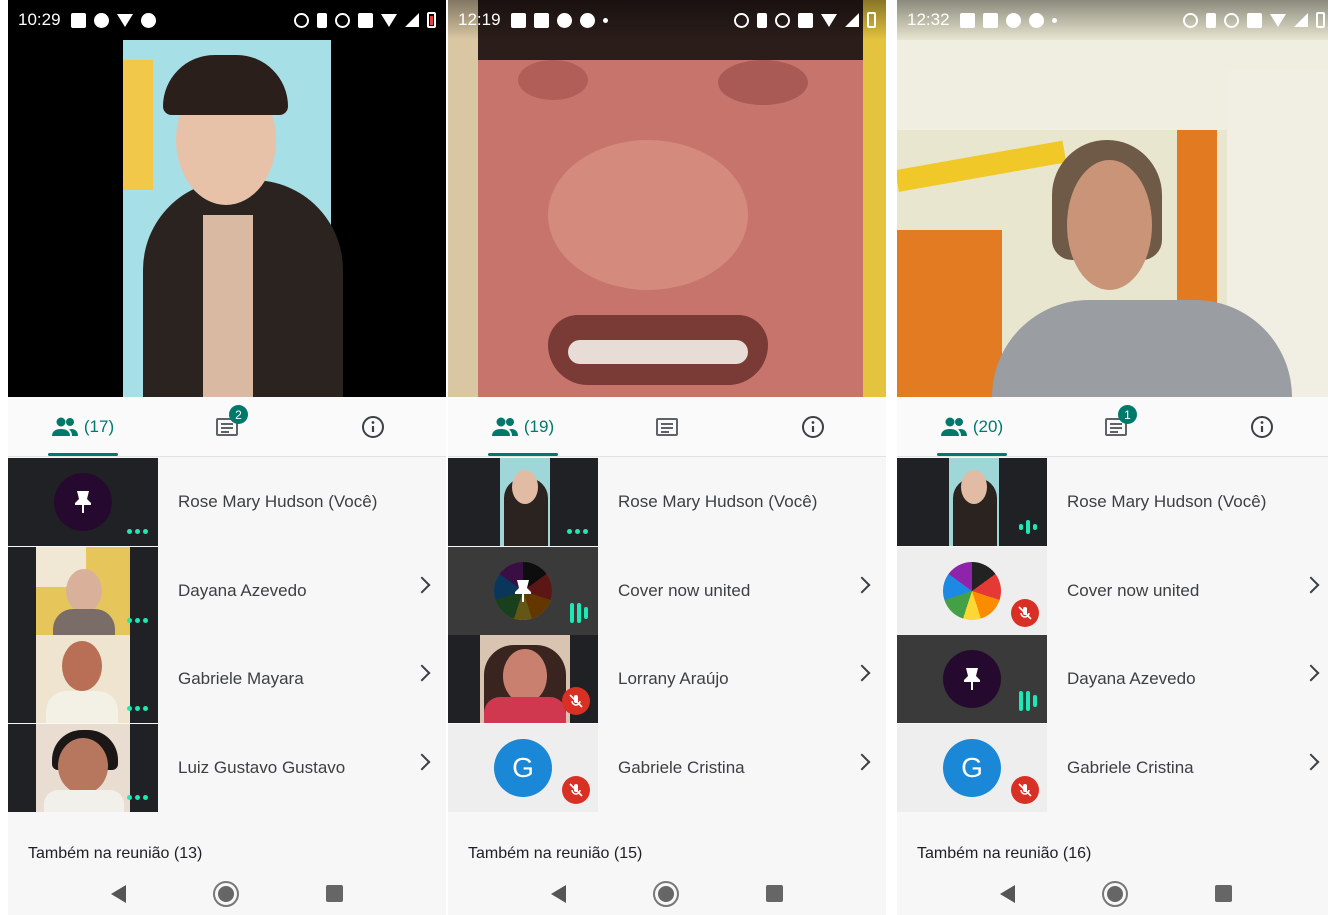 The image size is (1328, 915). Describe the element at coordinates (967, 20) in the screenshot. I see `gallery-icon` at that location.